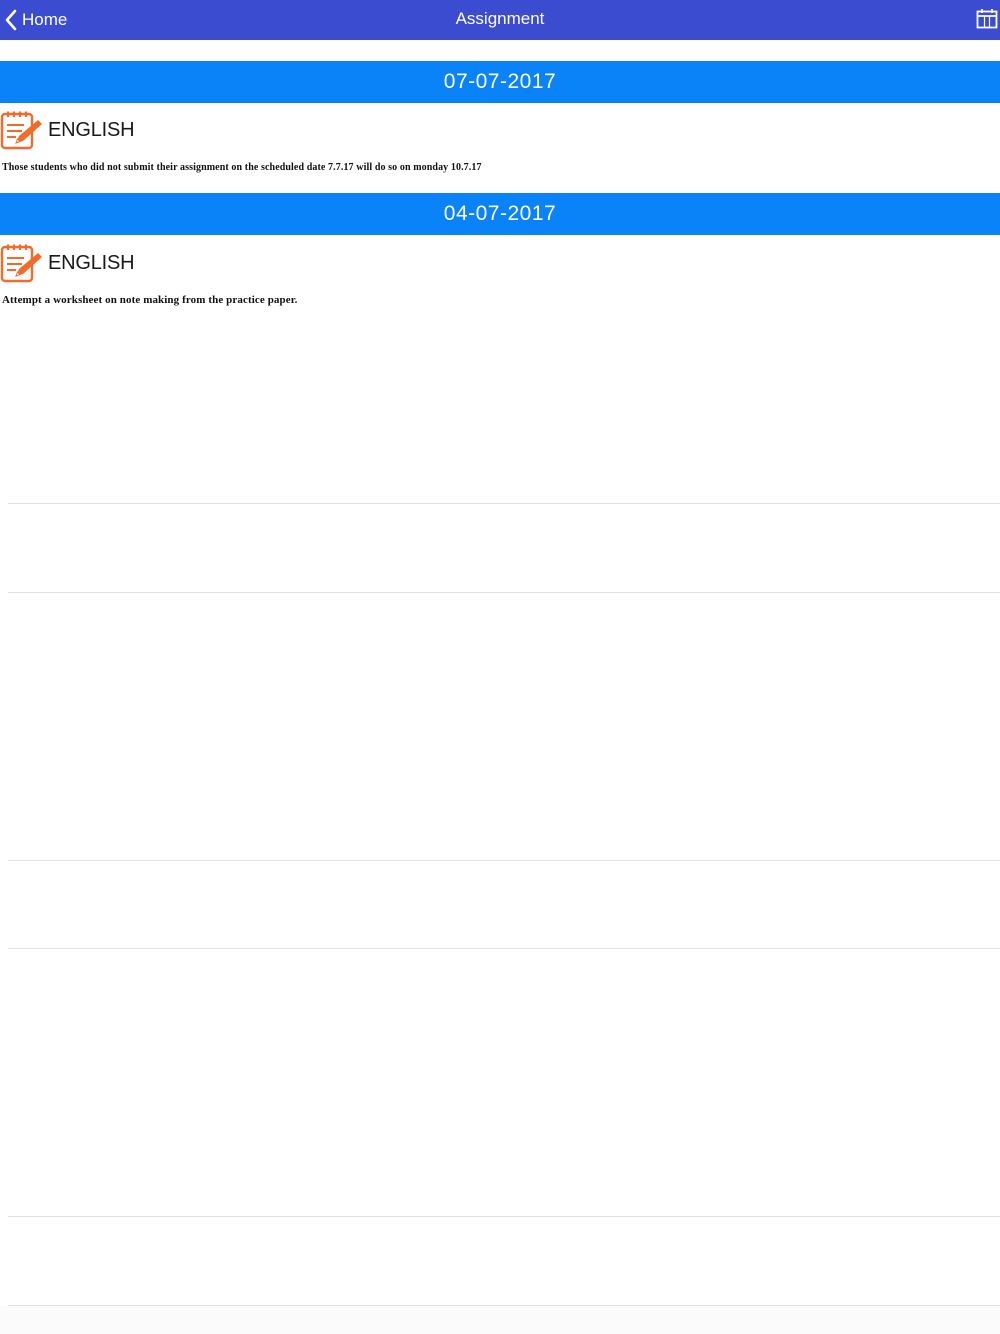 This screenshot has height=1334, width=1000. What do you see at coordinates (11, 20) in the screenshot?
I see `chevron-left-icon` at bounding box center [11, 20].